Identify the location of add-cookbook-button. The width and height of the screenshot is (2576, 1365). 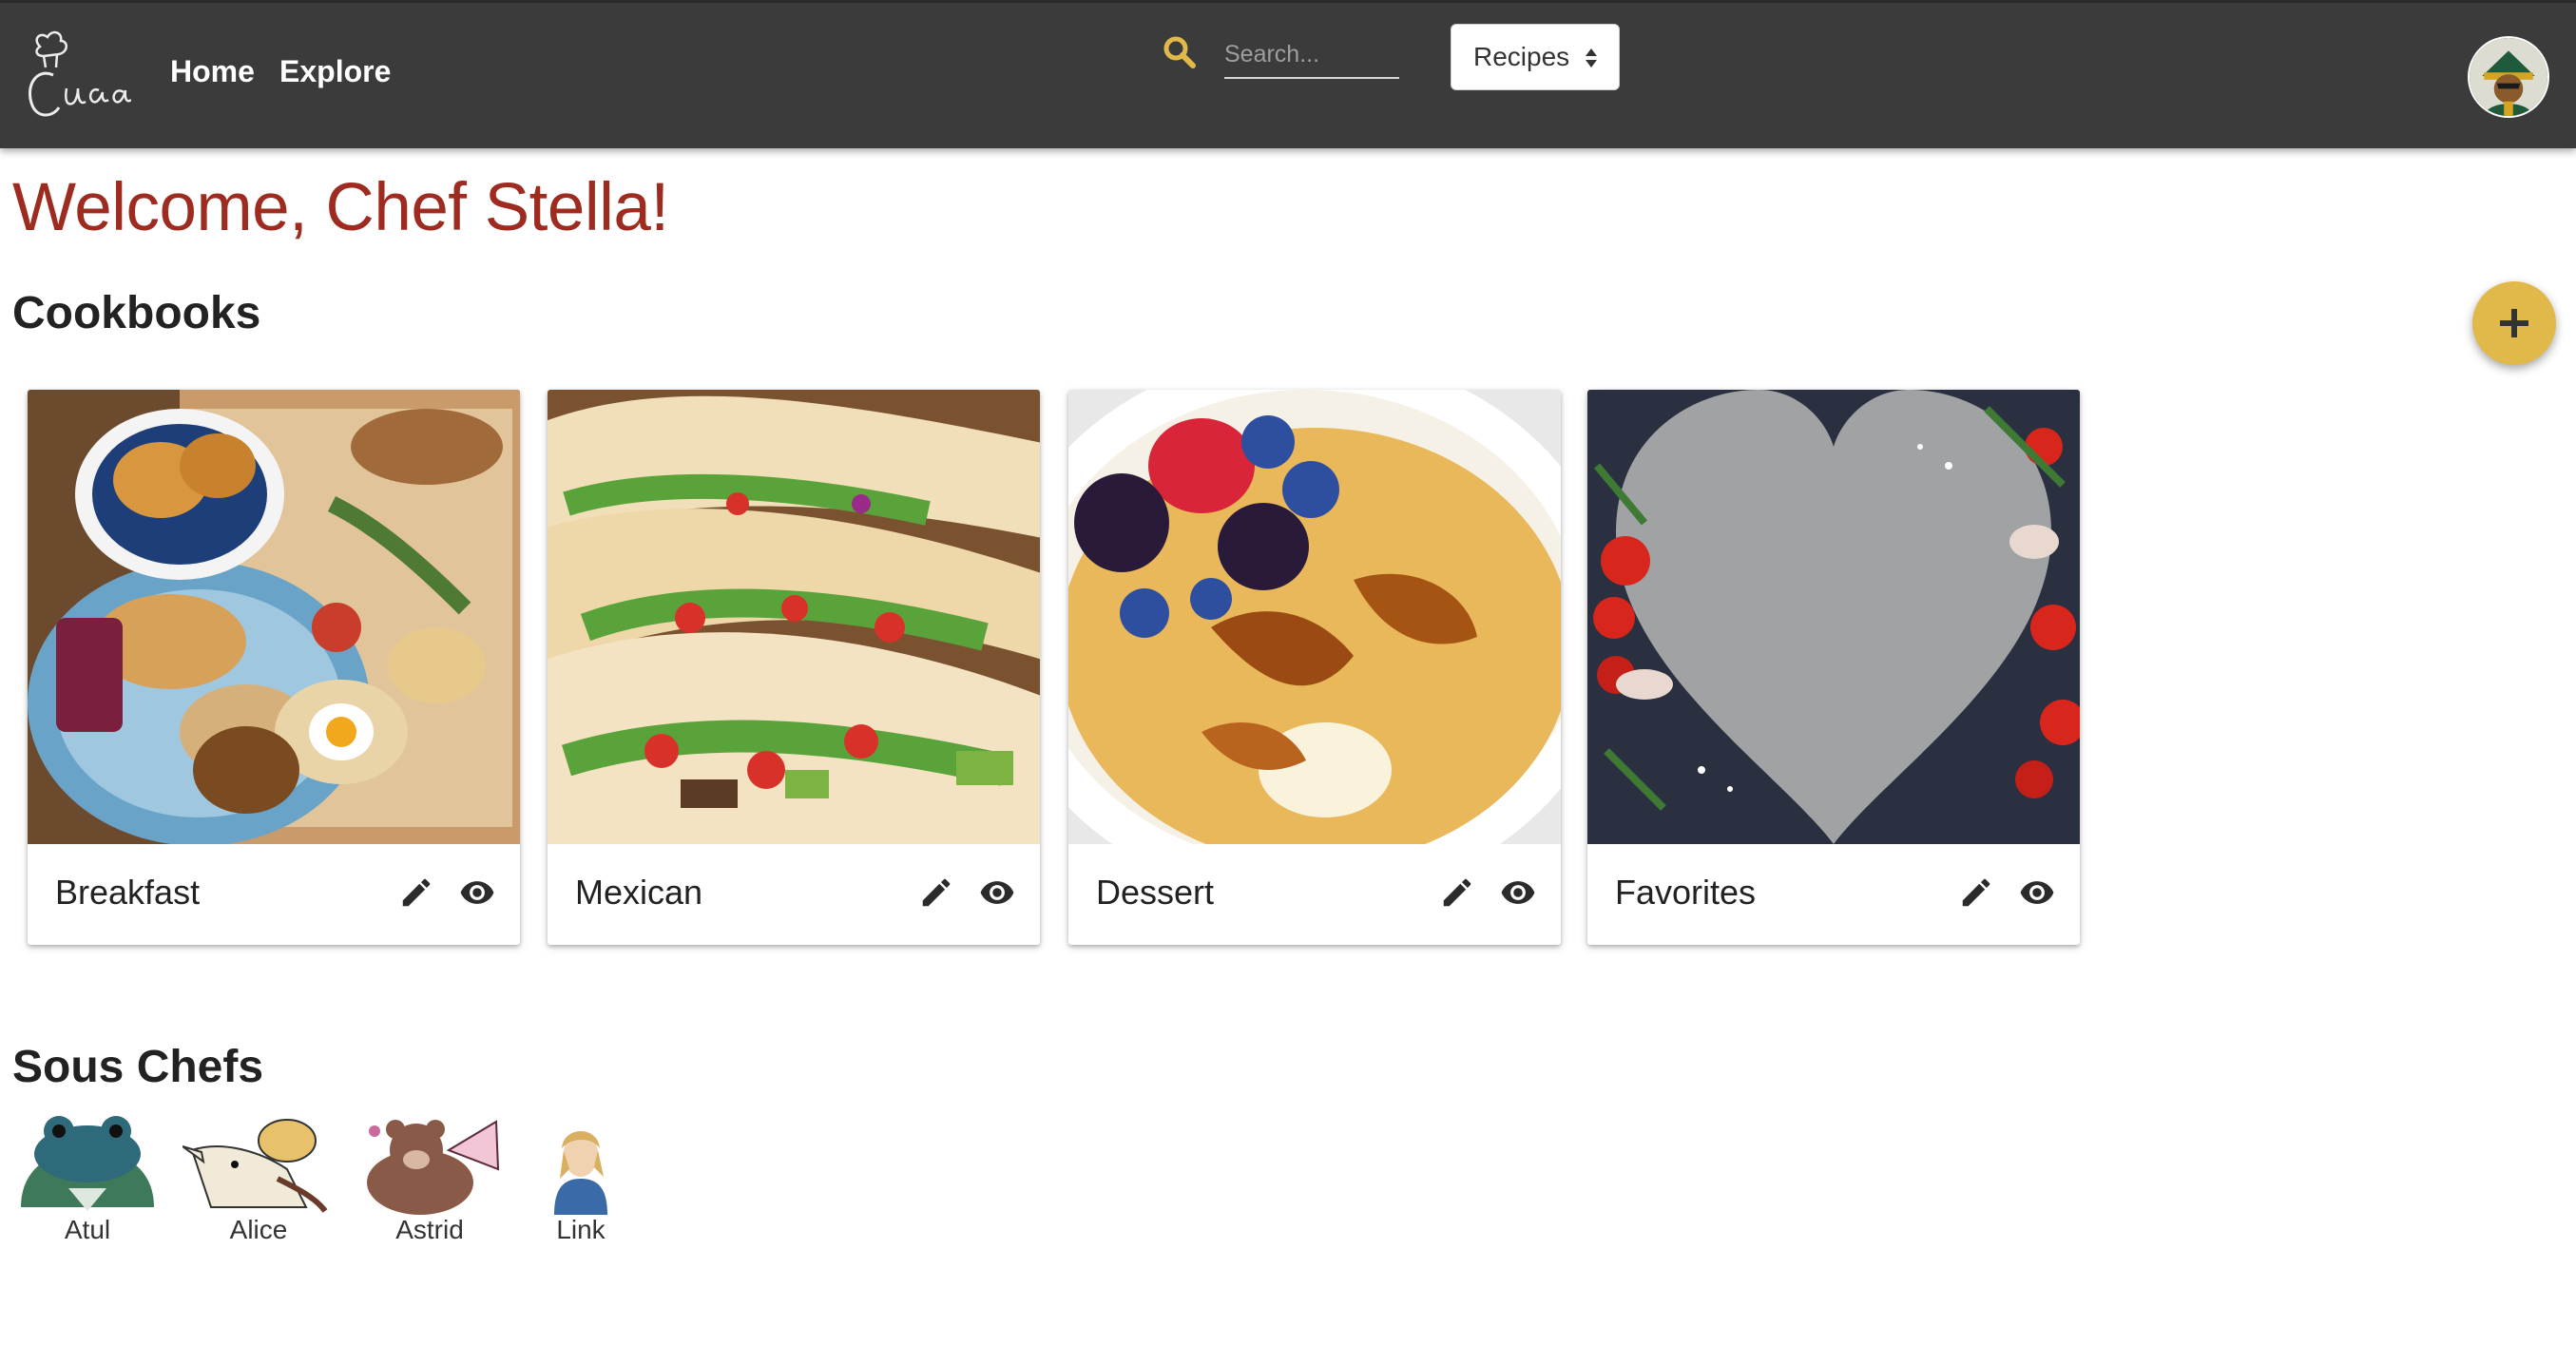
(2514, 323).